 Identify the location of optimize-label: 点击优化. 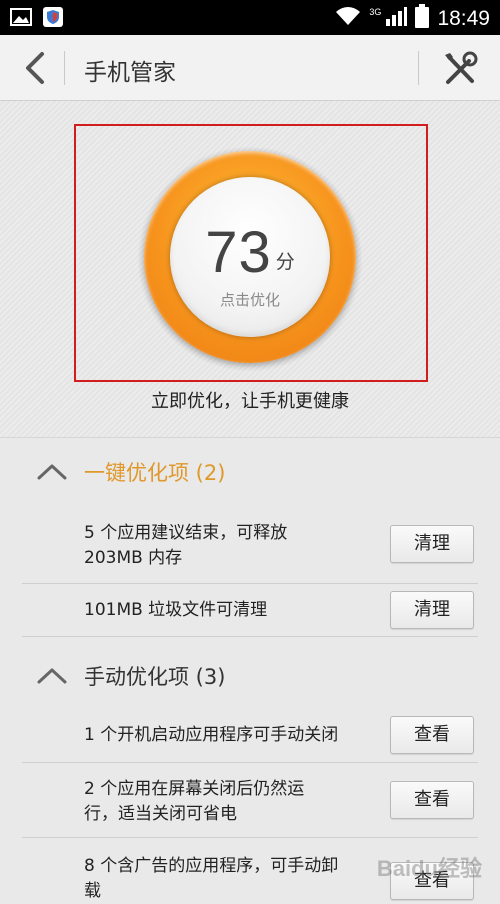
(249, 300).